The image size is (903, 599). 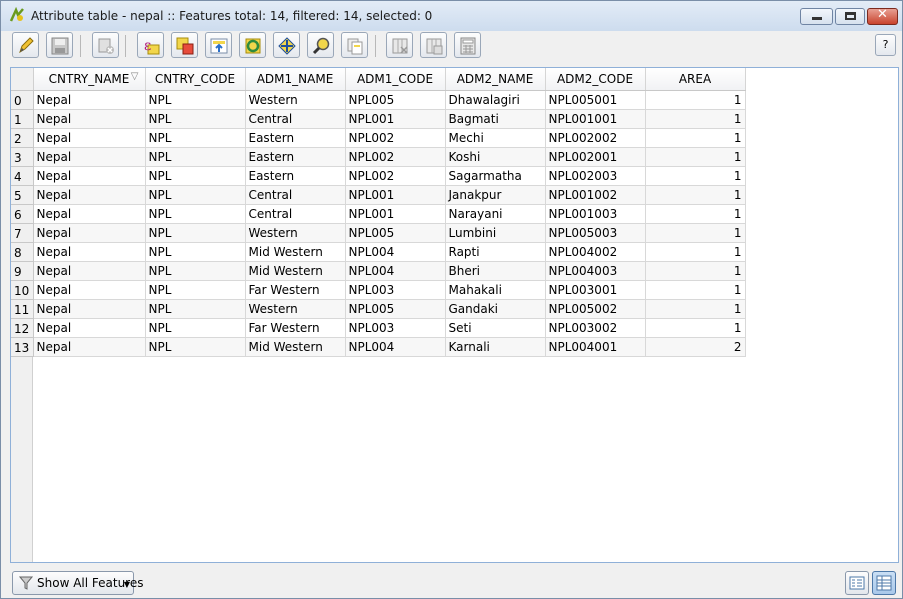 What do you see at coordinates (395, 233) in the screenshot?
I see `table-cell: NPL005` at bounding box center [395, 233].